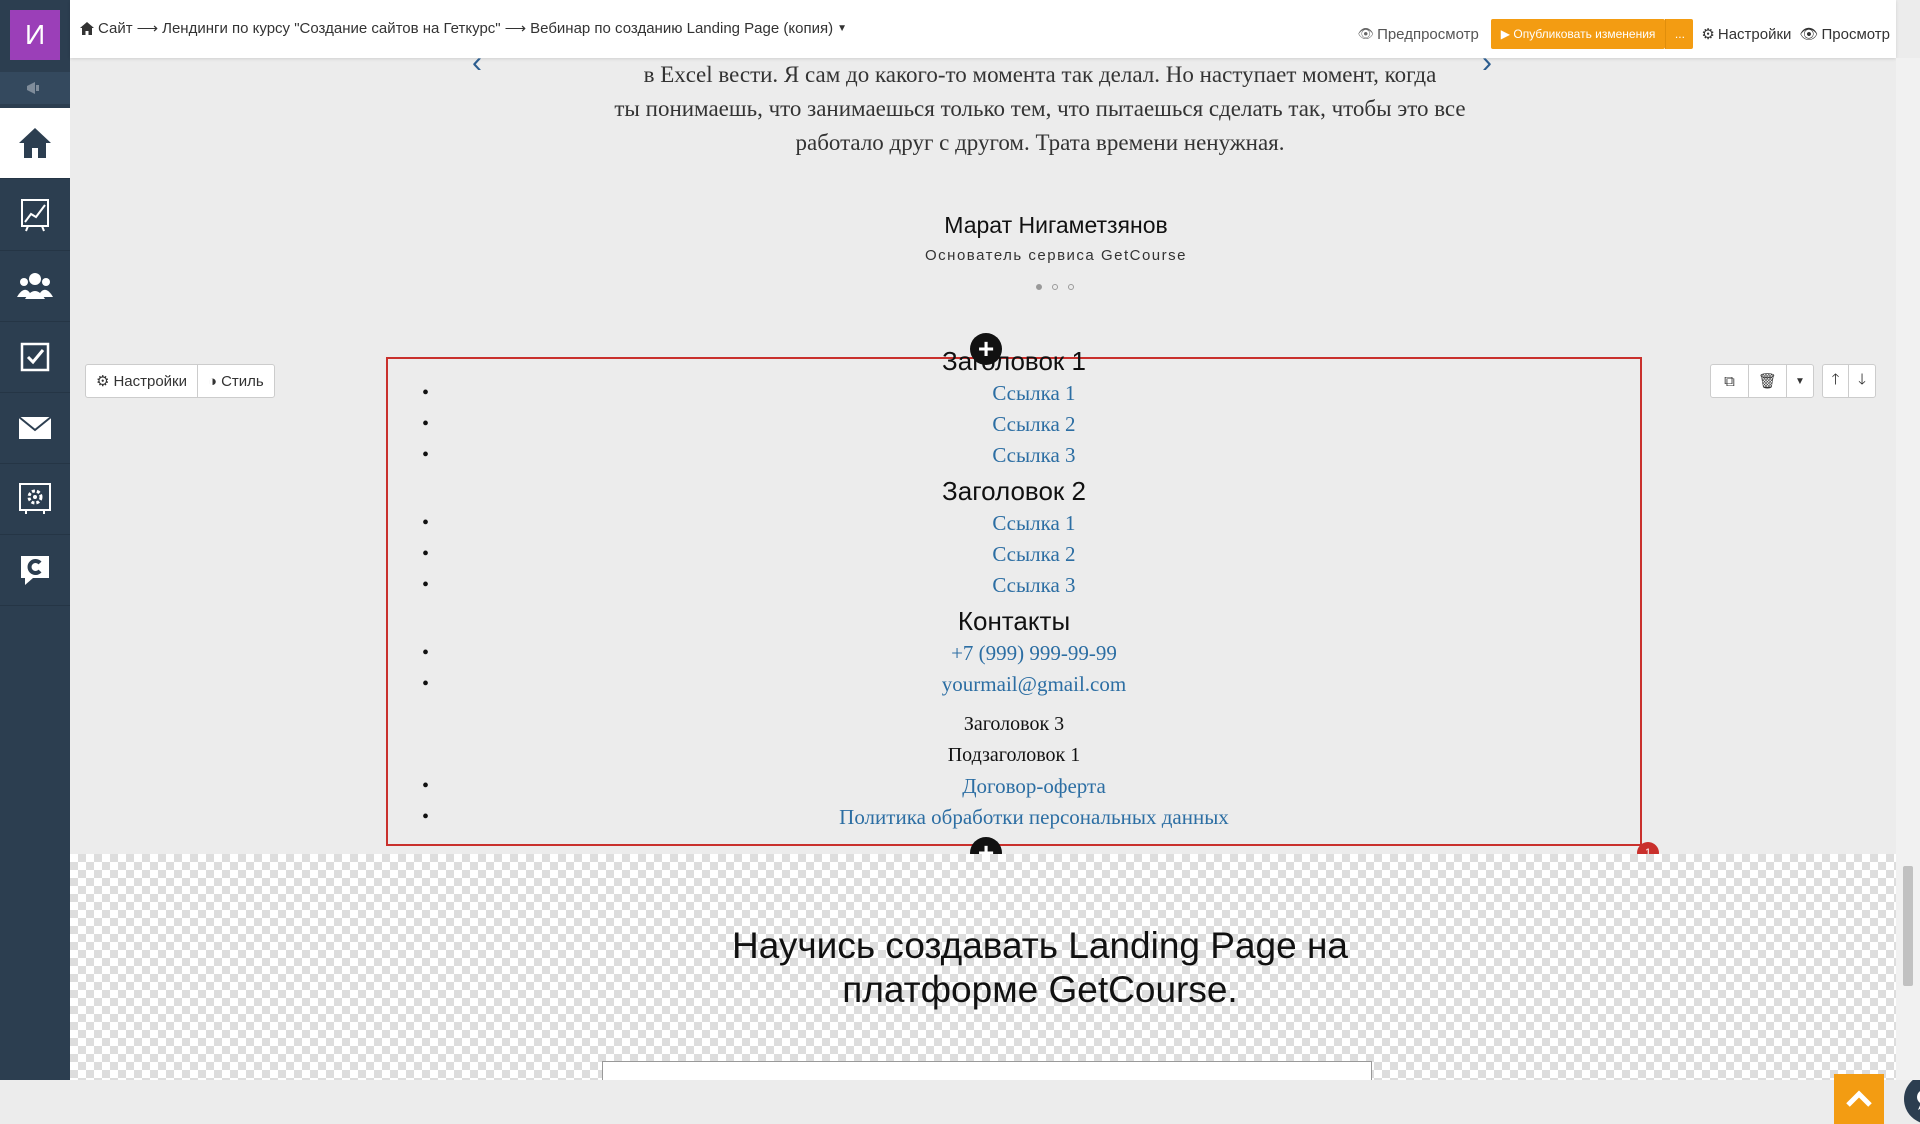  I want to click on megaphone-icon, so click(35, 88).